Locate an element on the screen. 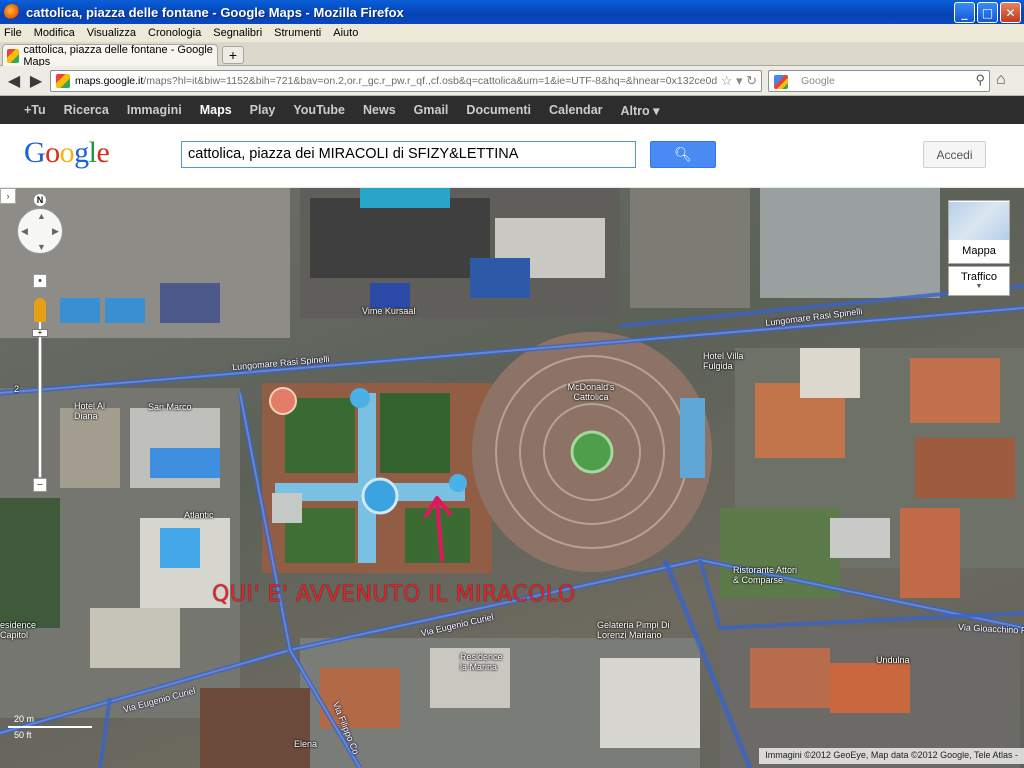 The width and height of the screenshot is (1024, 768). label-undulna: Undulna is located at coordinates (893, 660).